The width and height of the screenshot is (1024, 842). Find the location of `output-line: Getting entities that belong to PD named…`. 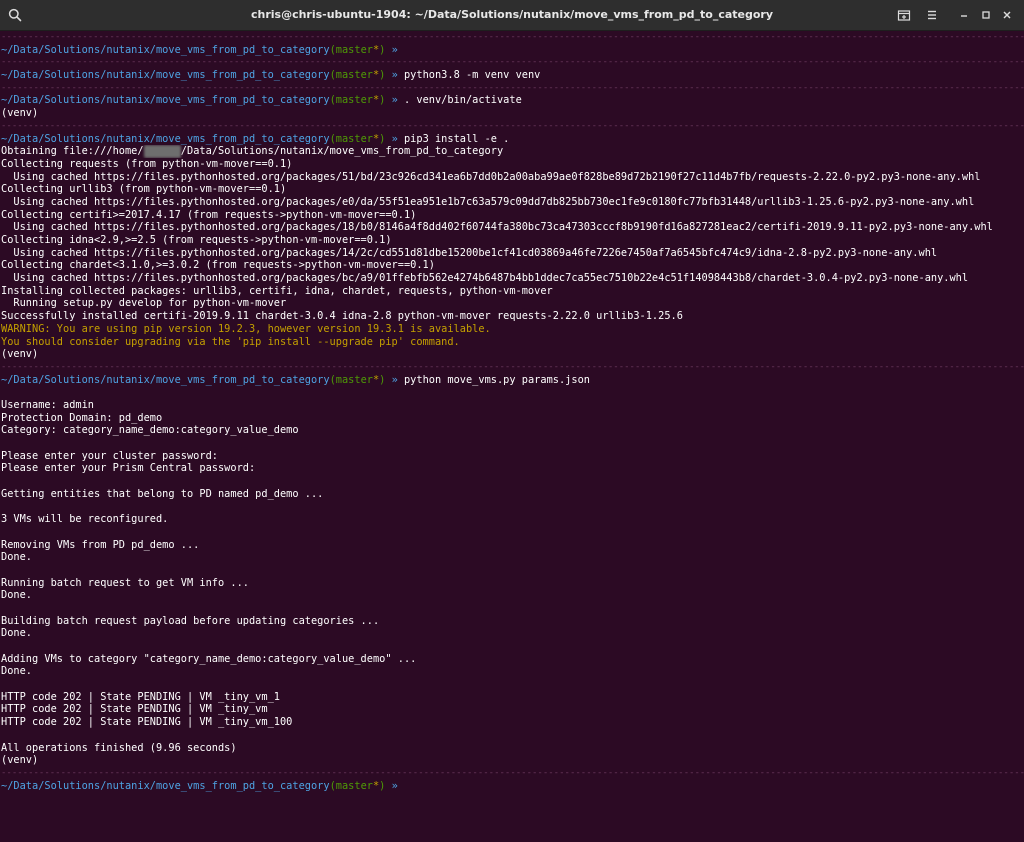

output-line: Getting entities that belong to PD named… is located at coordinates (162, 493).